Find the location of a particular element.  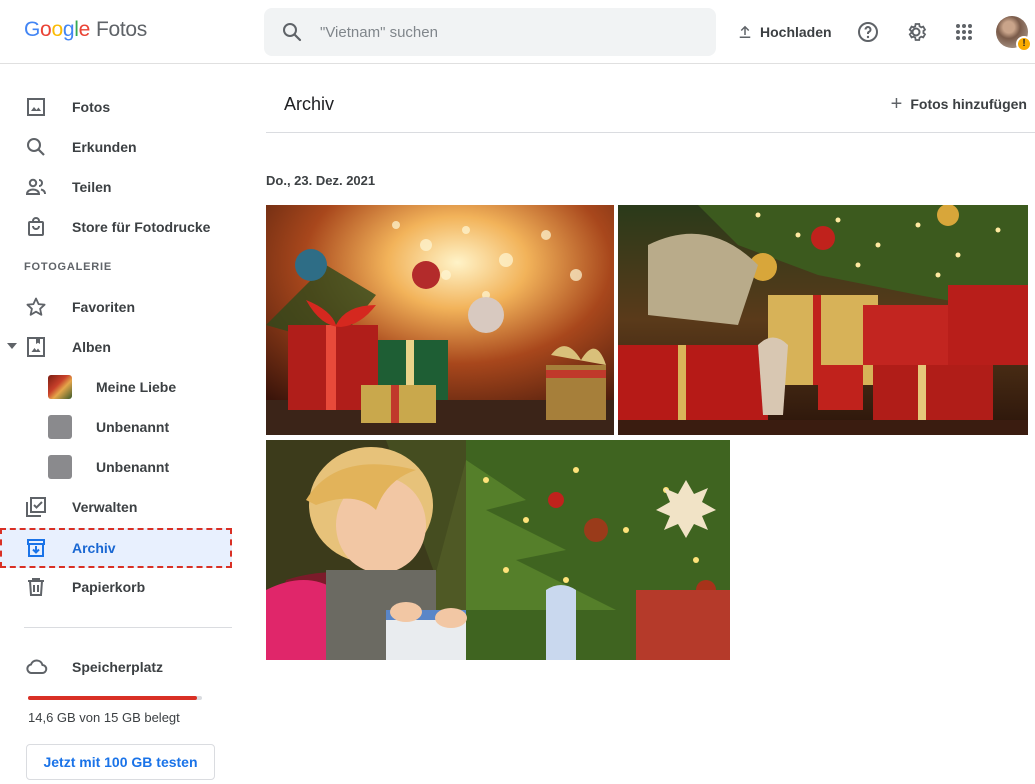

upload-button: Hochladen is located at coordinates (784, 32).